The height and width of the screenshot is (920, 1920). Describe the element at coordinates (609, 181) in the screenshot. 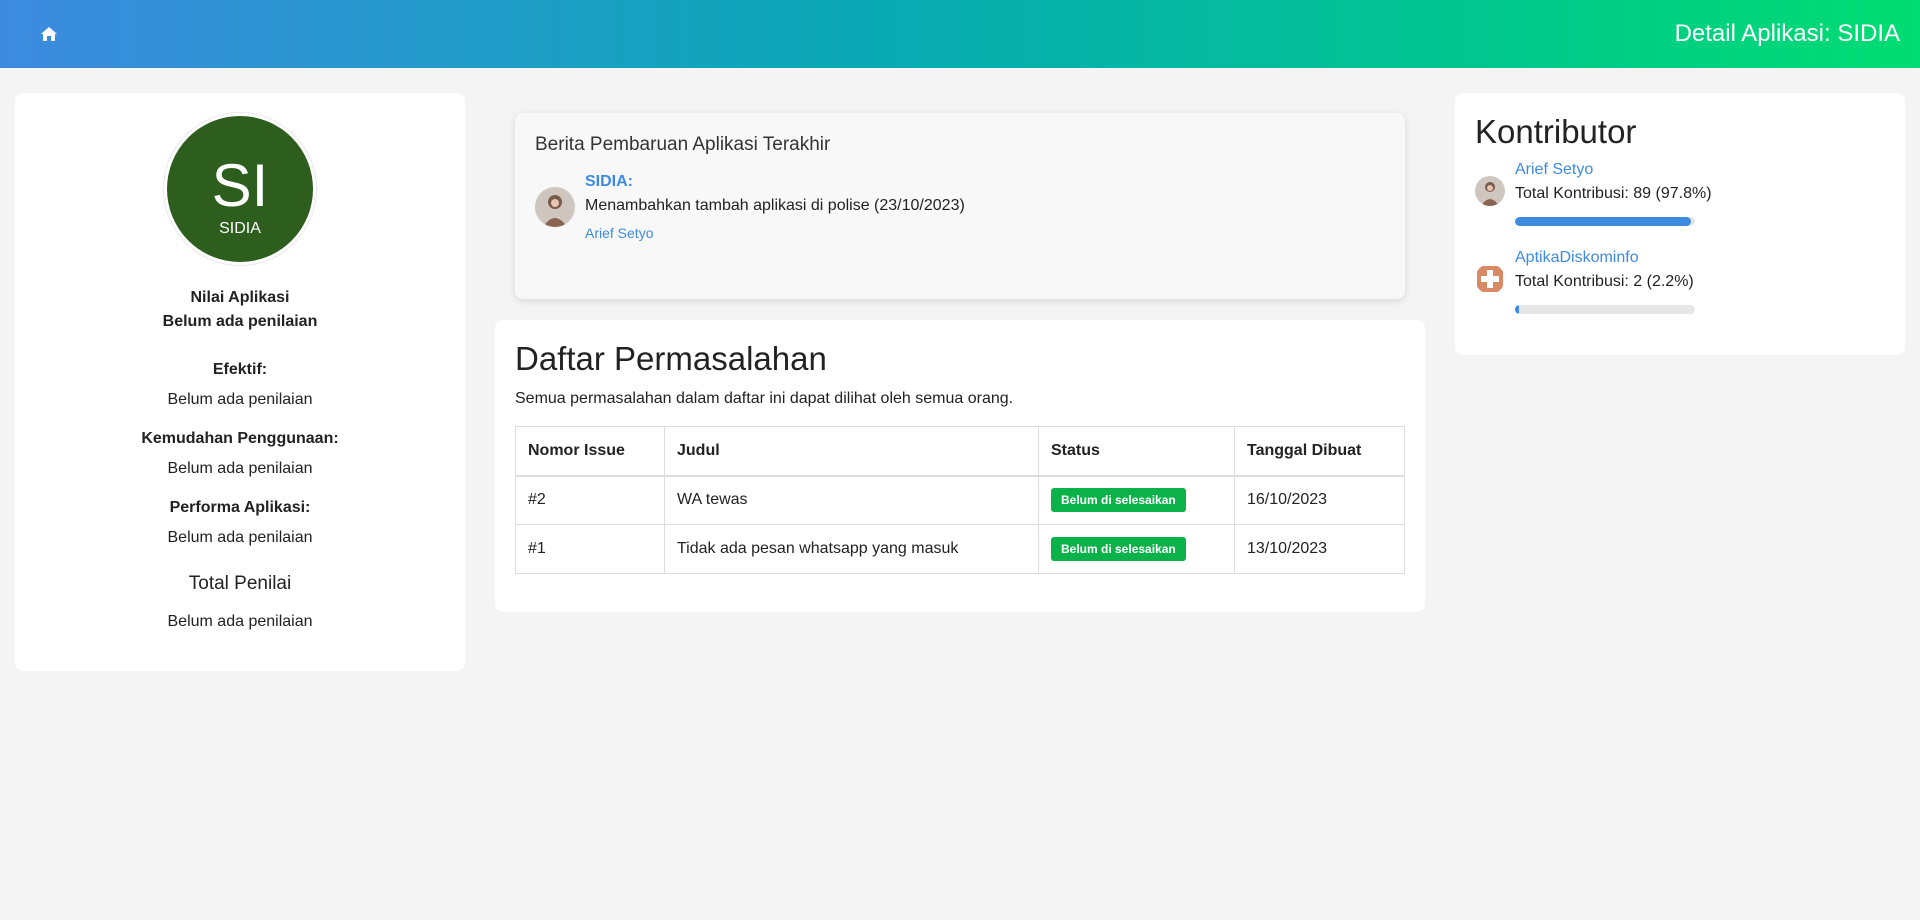

I see `news-app-label: SIDIA:` at that location.